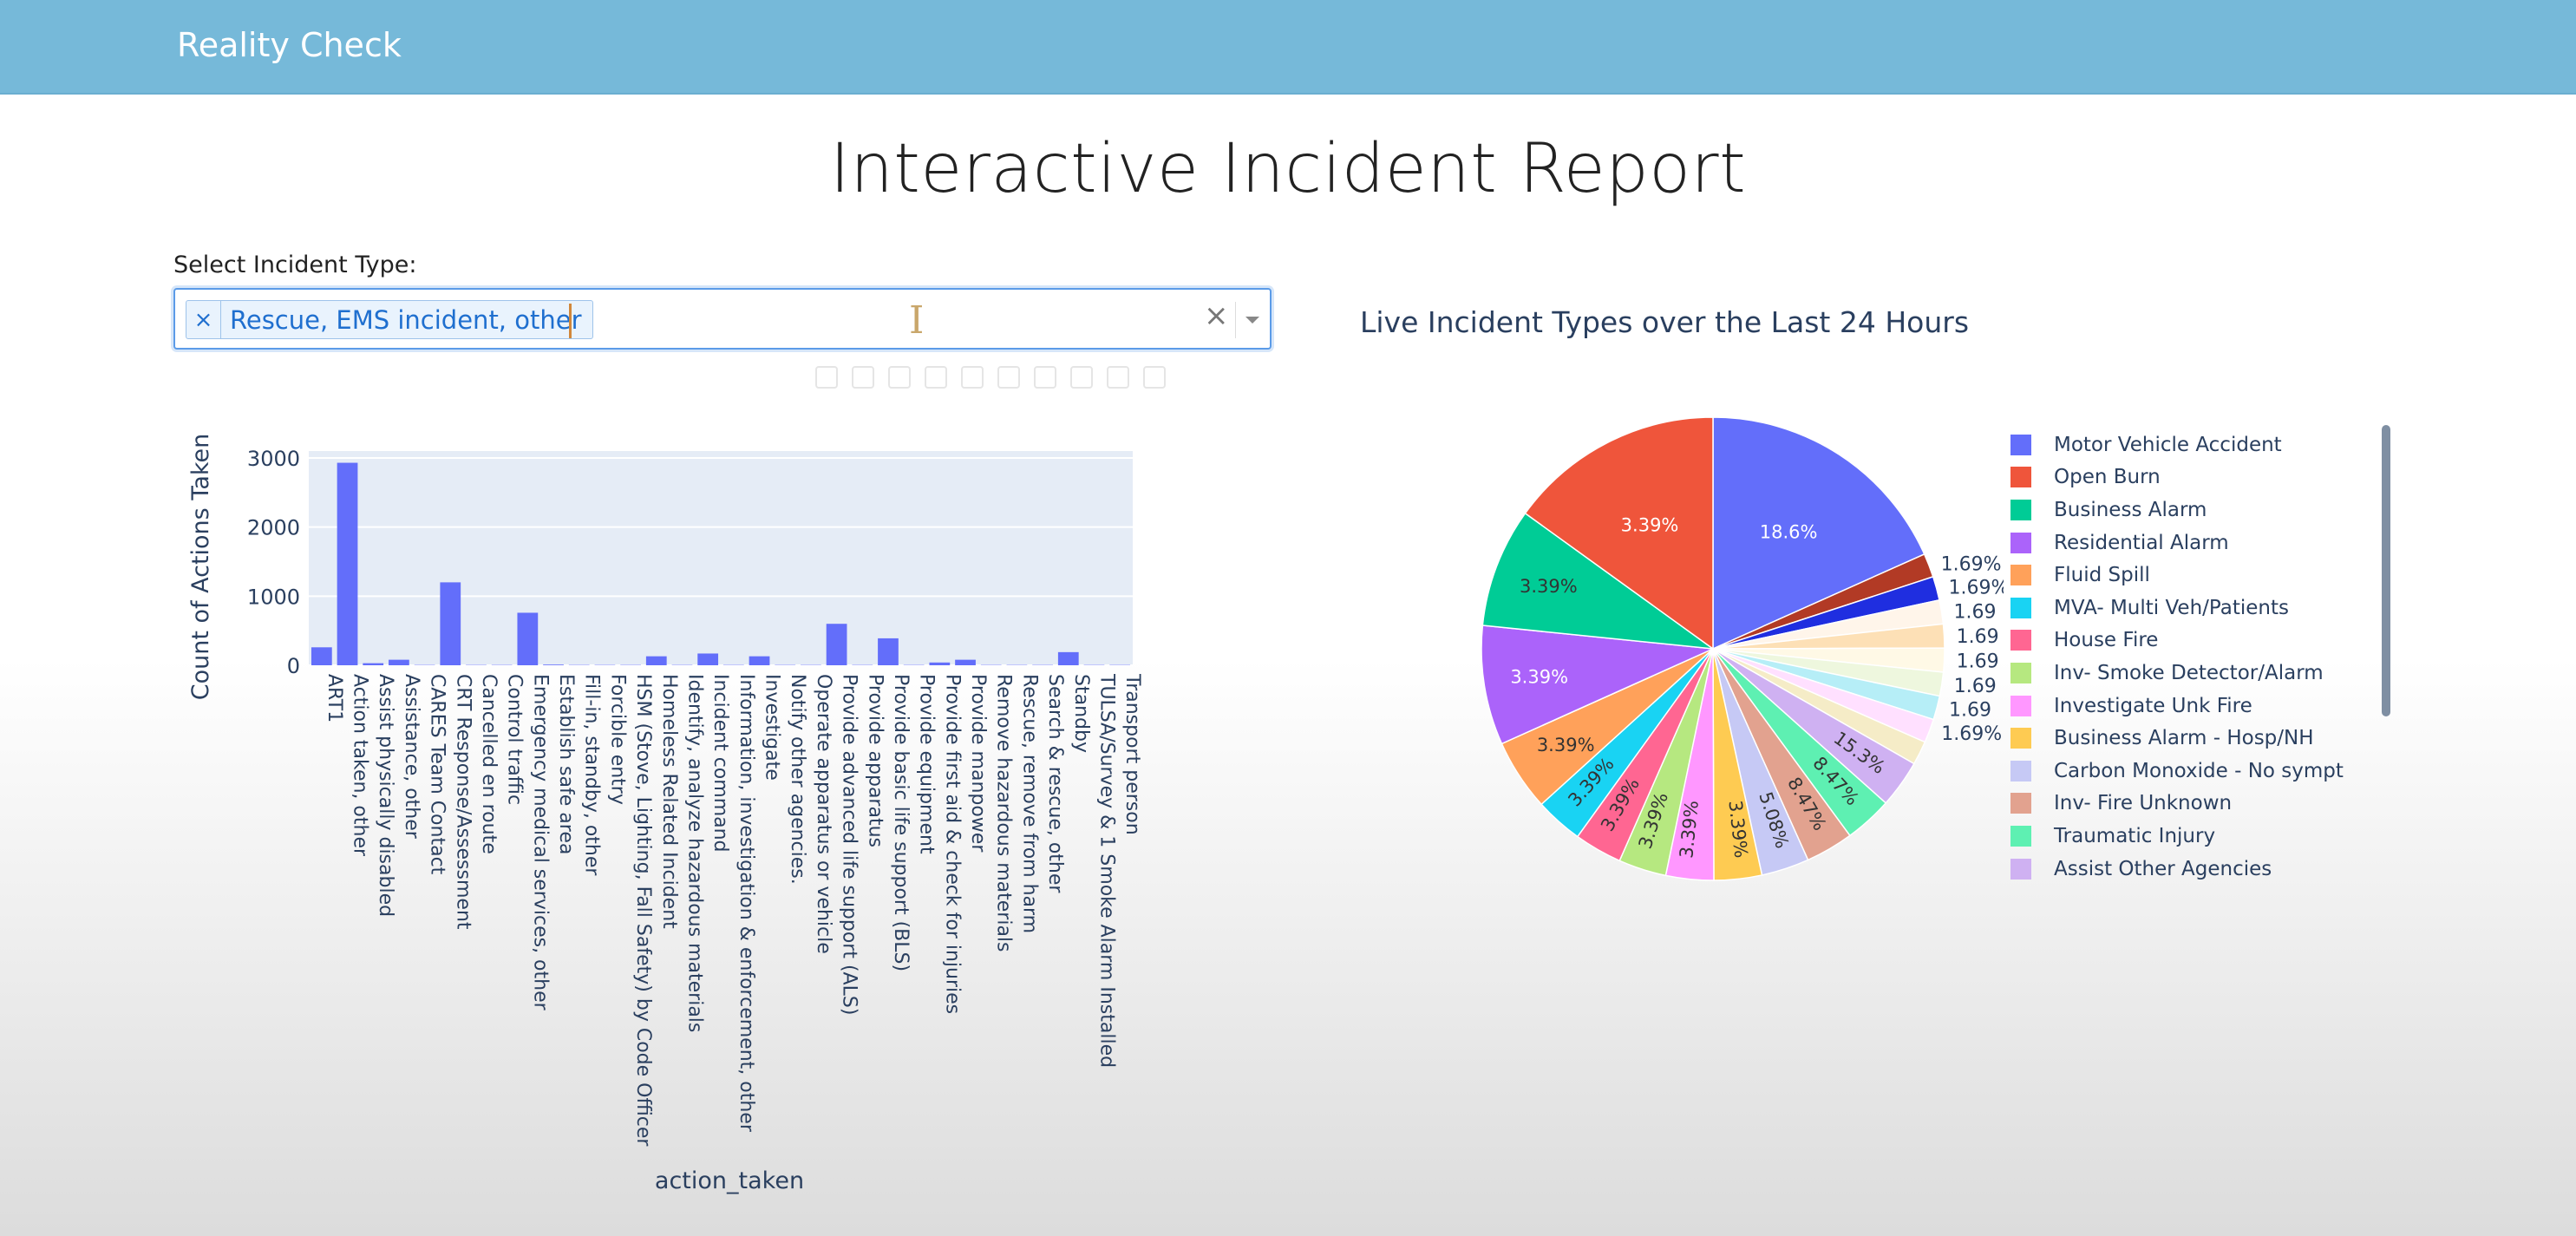 This screenshot has width=2576, height=1236. I want to click on selected-value-chip: × Rescue, EMS incident, other, so click(389, 319).